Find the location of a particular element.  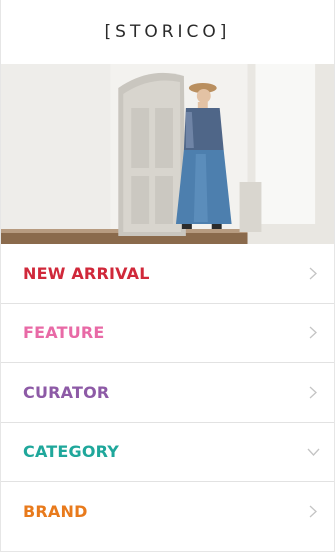

menu-item-new-arrival: NEW ARRIVAL is located at coordinates (167, 274).